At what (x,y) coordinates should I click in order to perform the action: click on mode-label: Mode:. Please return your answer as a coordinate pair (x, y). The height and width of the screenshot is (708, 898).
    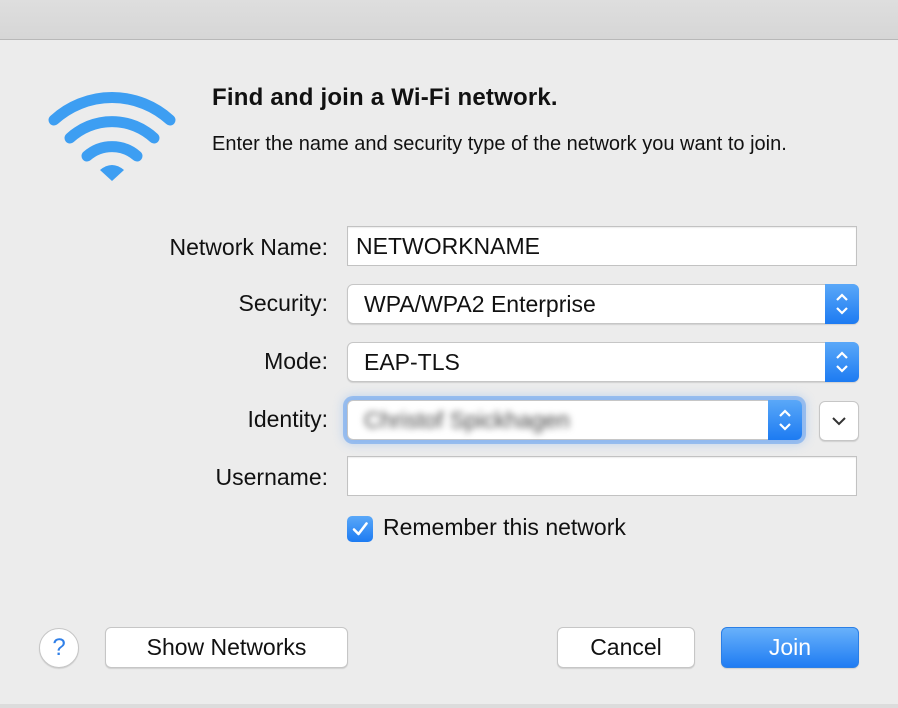
    Looking at the image, I should click on (296, 361).